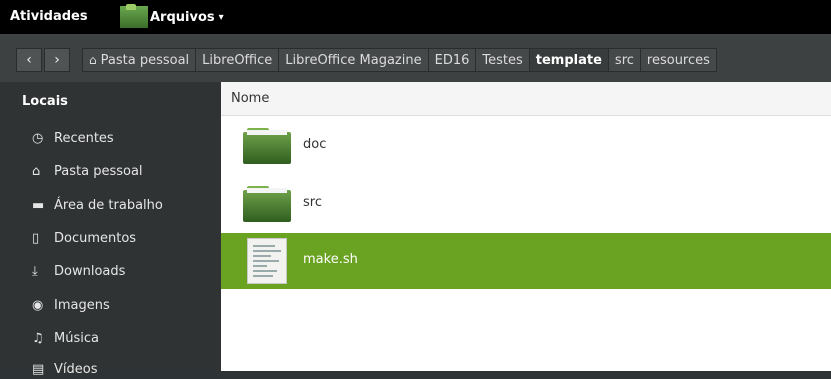 The height and width of the screenshot is (379, 831). I want to click on breadcrumb-item: Testes, so click(503, 60).